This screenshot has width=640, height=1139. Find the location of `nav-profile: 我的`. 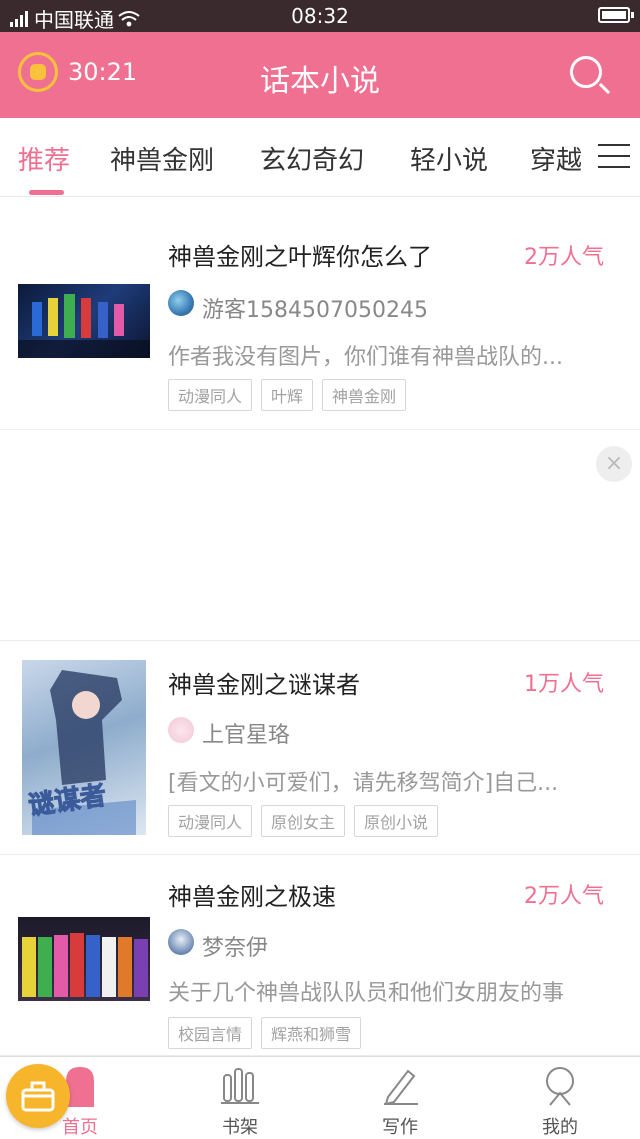

nav-profile: 我的 is located at coordinates (560, 1098).